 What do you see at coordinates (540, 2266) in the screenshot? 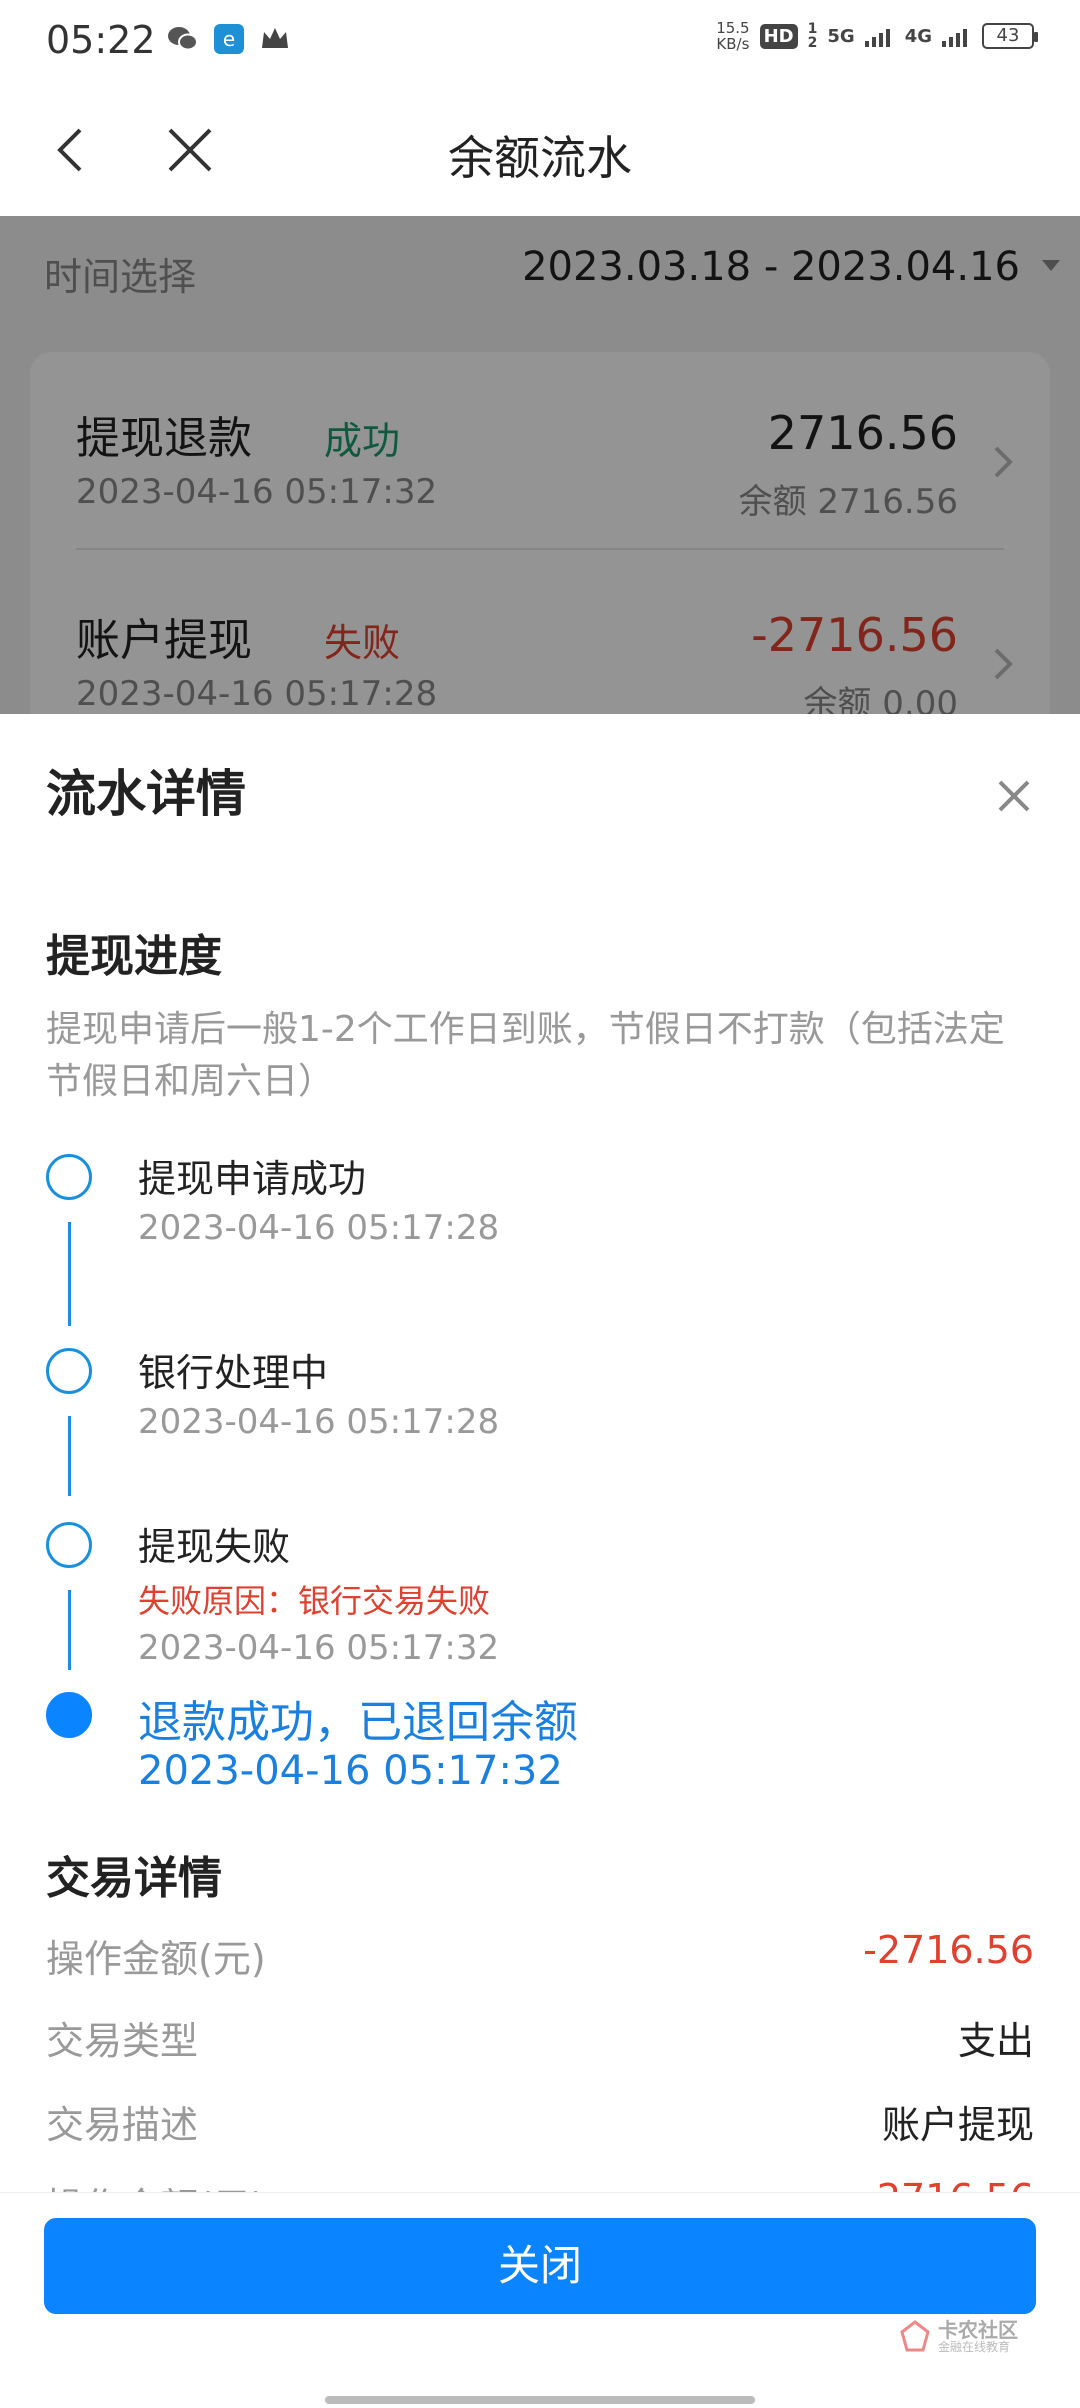
I see `close-button: 关闭` at bounding box center [540, 2266].